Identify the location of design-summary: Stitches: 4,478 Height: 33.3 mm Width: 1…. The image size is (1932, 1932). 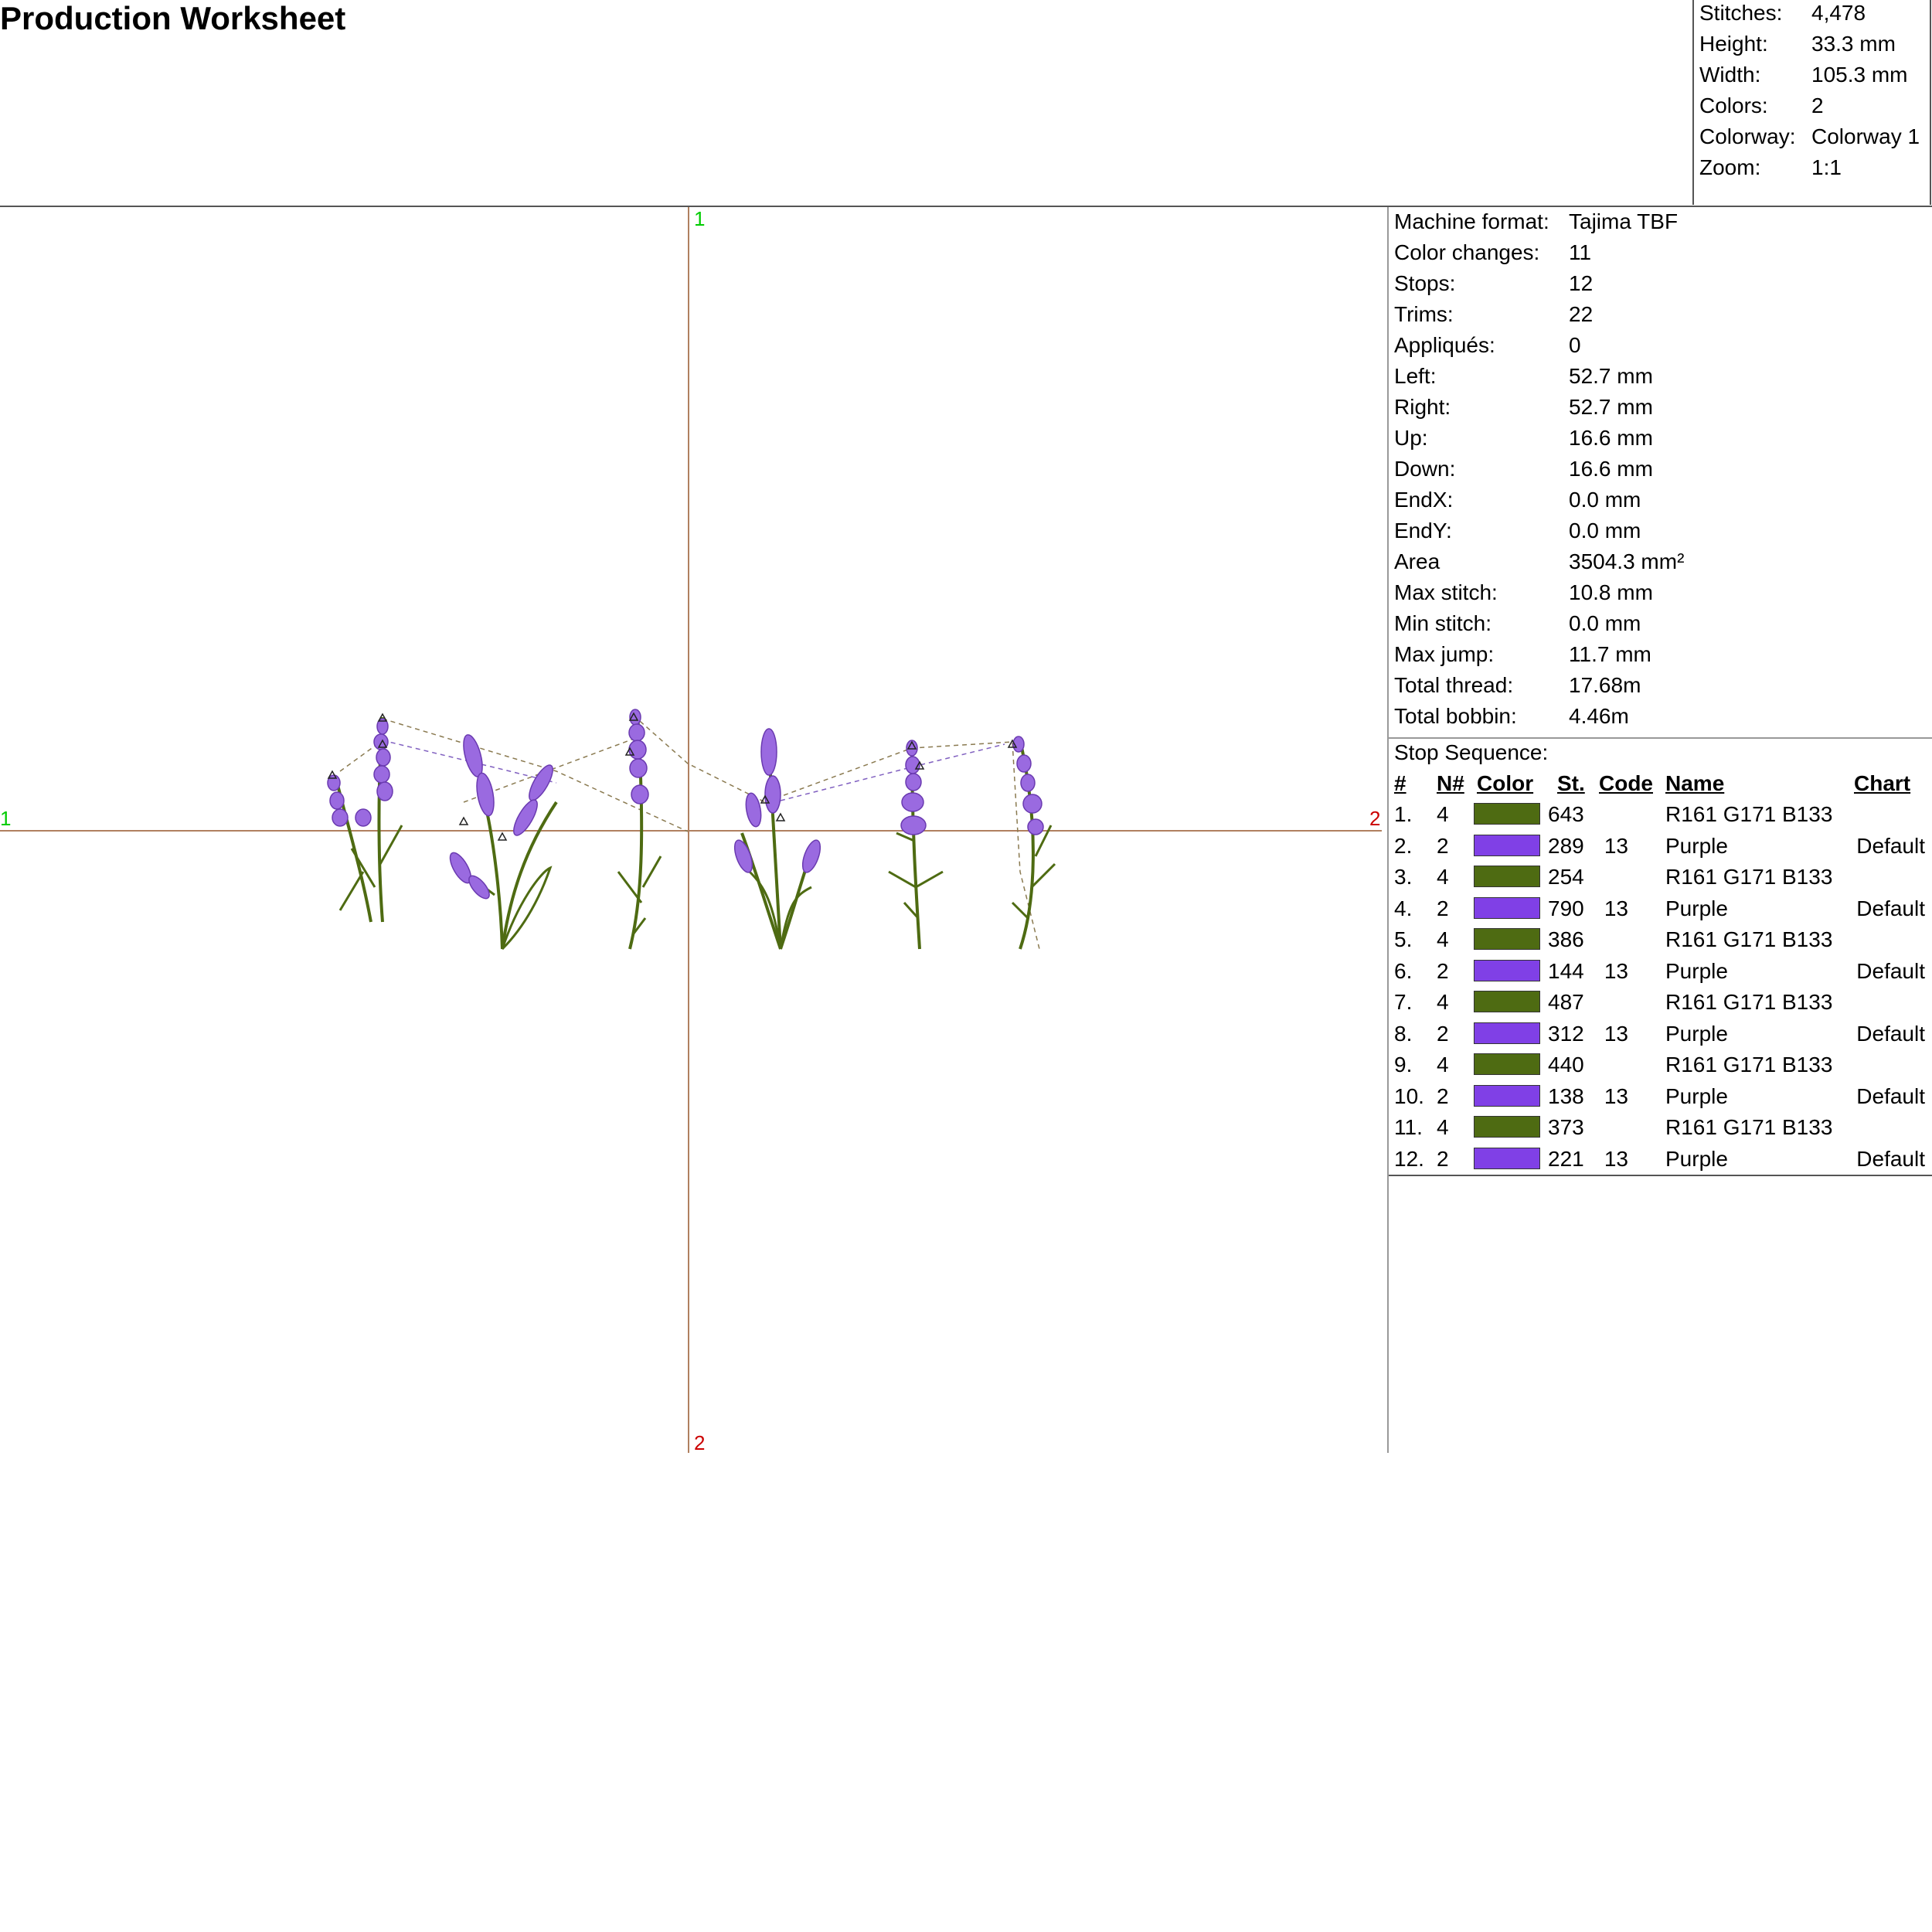
(1812, 103).